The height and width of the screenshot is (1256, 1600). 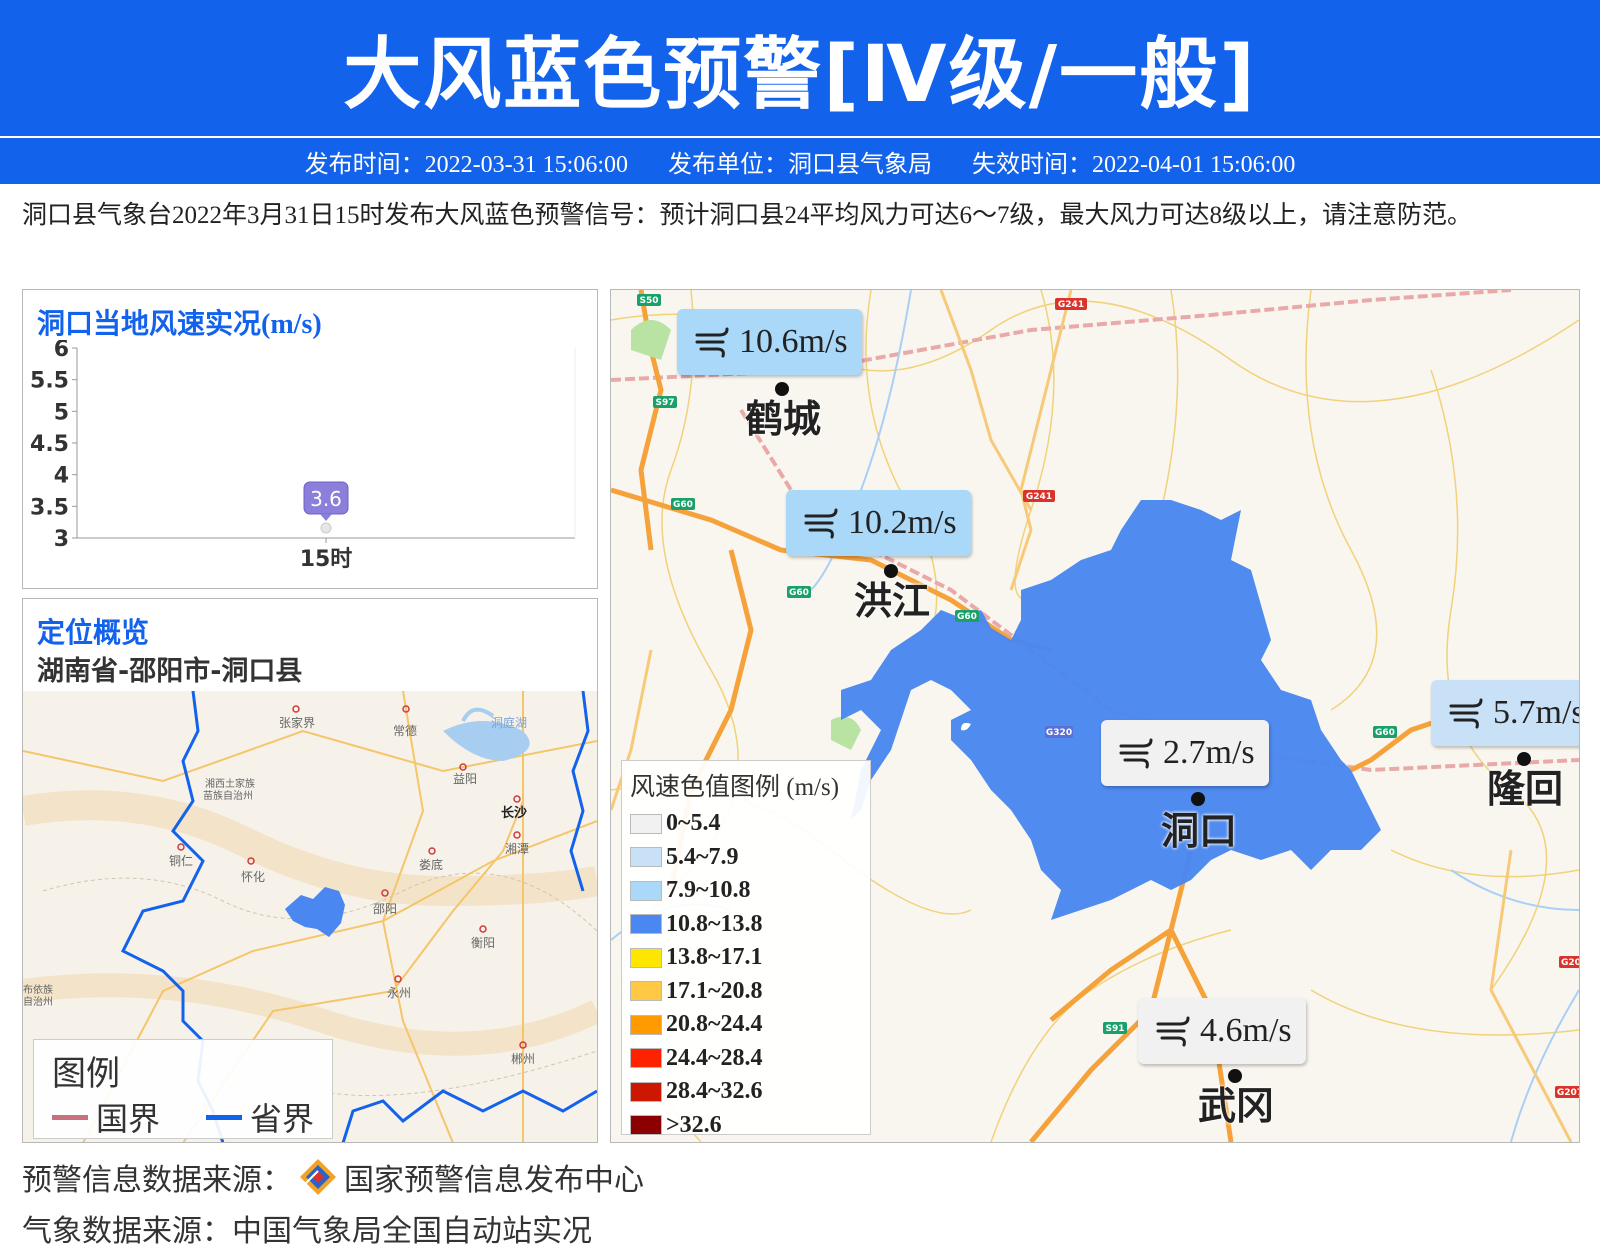 I want to click on warning-title: 大风蓝色预警[Ⅳ级/一般], so click(x=800, y=75).